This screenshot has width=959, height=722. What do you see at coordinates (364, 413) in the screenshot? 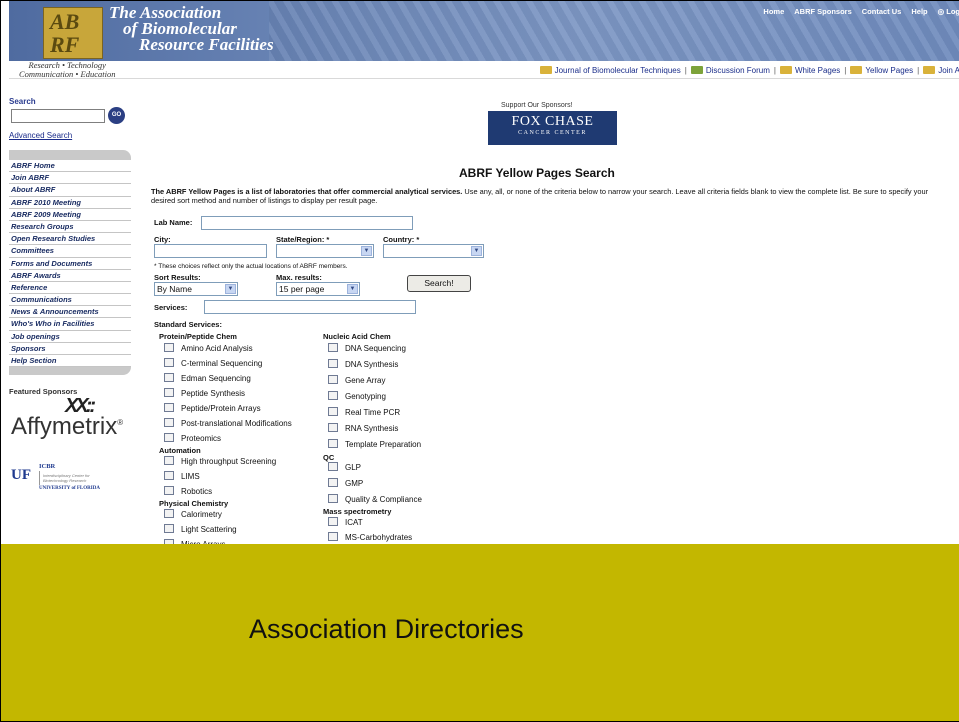
I see `service-checkbox: Real Time PCR` at bounding box center [364, 413].